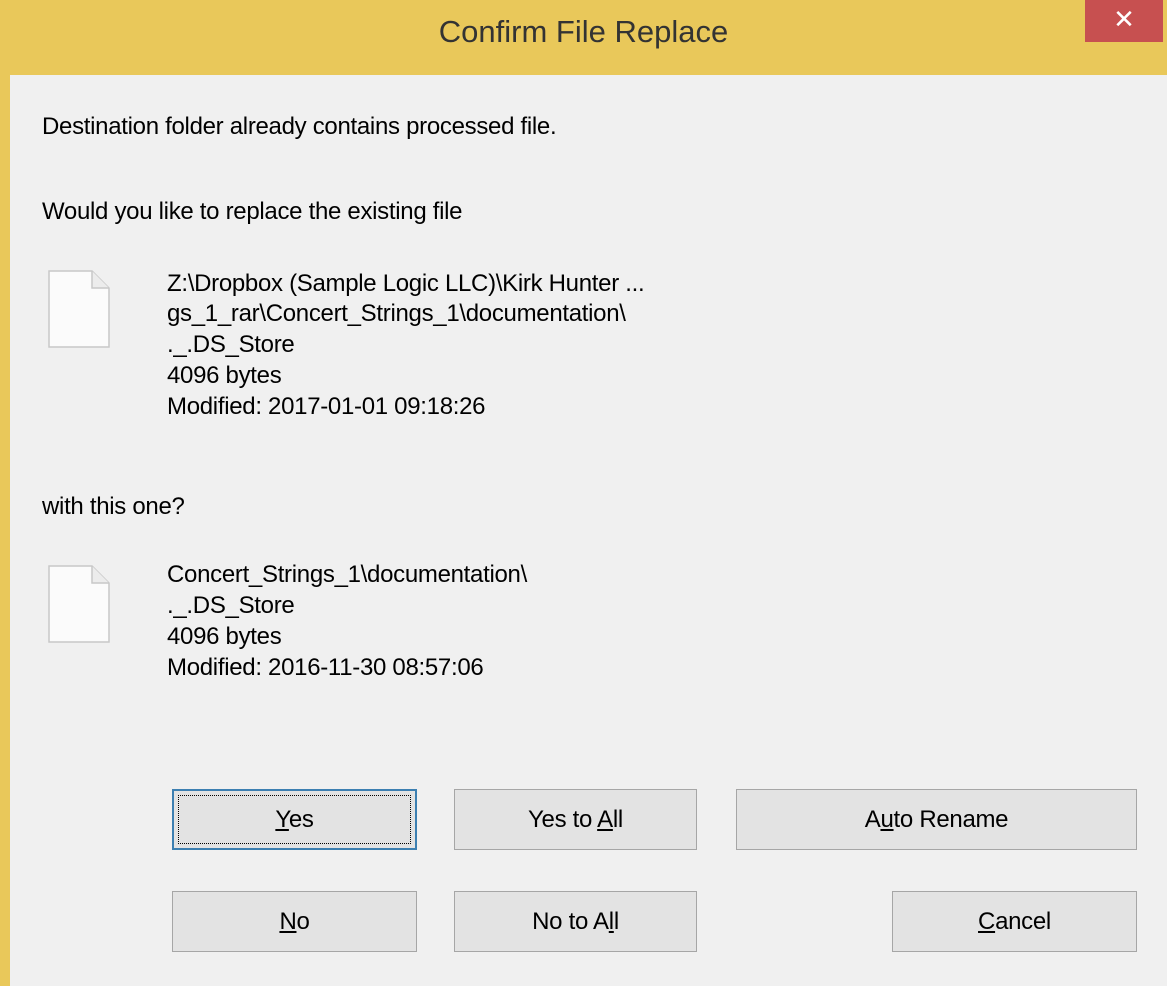 This screenshot has height=986, width=1167. I want to click on yes-button: Yes, so click(294, 819).